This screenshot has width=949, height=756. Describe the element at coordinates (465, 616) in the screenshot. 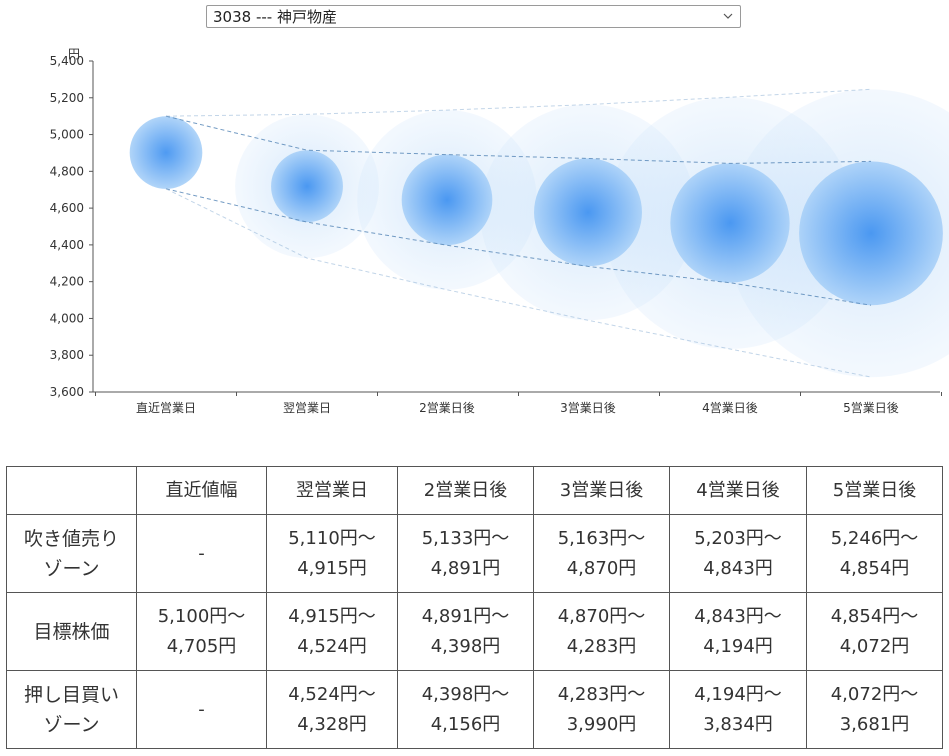

I see `cell-line: 4,891円～` at that location.